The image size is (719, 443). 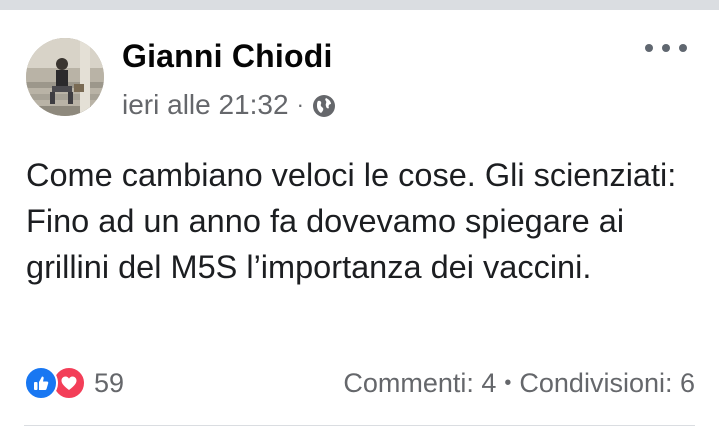 What do you see at coordinates (205, 105) in the screenshot?
I see `post-timestamp: ieri alle 21:32` at bounding box center [205, 105].